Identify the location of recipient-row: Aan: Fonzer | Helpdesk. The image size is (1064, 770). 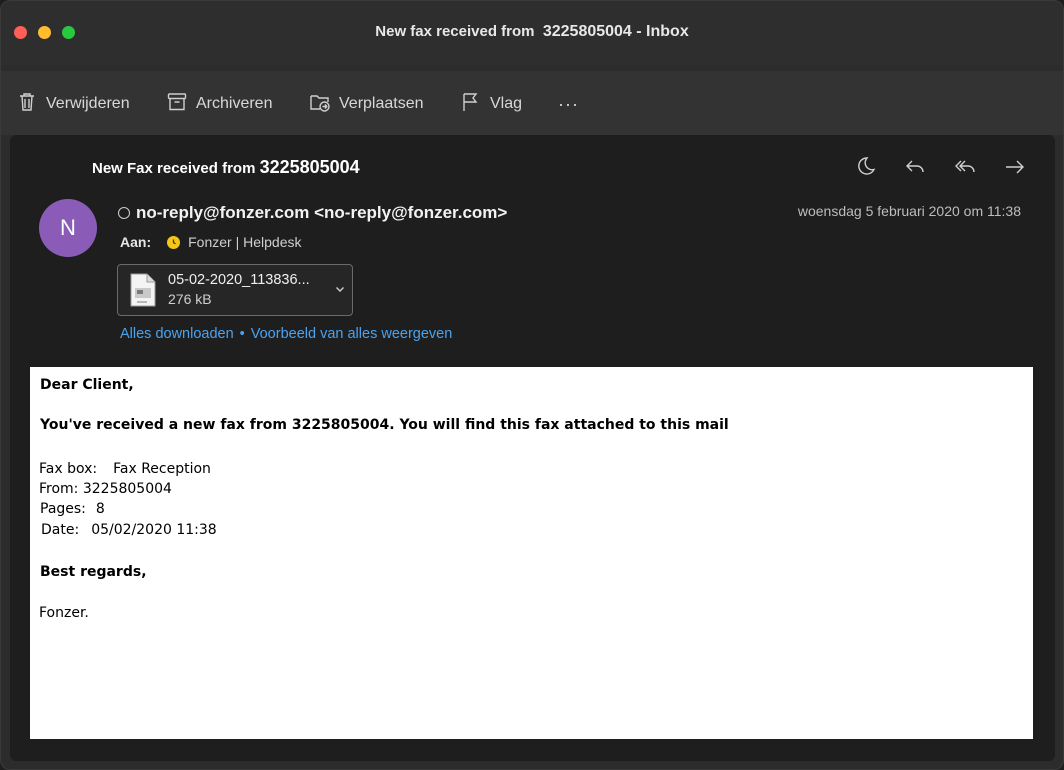
(210, 242).